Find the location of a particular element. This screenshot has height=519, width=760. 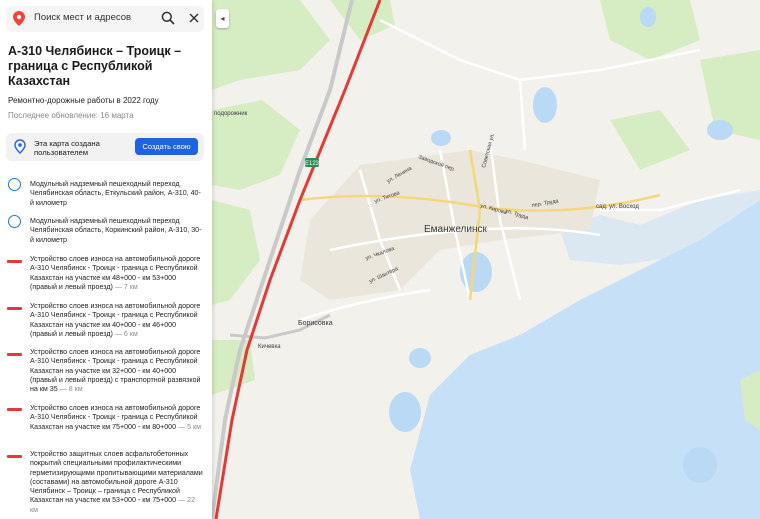

map-pin-icon is located at coordinates (19, 18).